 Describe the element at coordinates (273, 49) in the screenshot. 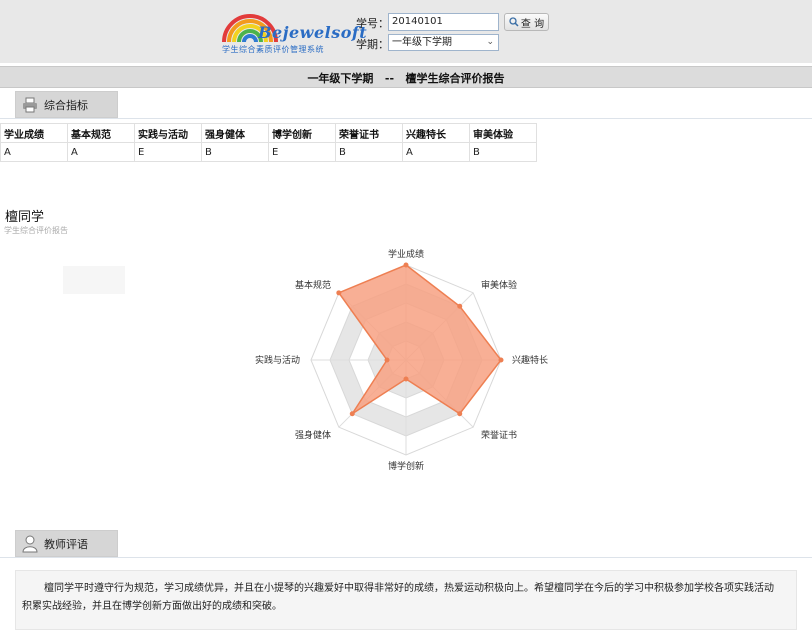

I see `logo-subtitle: 学生综合素质评价管理系统` at that location.